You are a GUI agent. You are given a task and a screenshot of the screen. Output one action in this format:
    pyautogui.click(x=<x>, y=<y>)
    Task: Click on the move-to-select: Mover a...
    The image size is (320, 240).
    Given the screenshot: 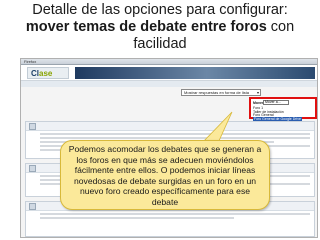 What is the action you would take?
    pyautogui.click(x=276, y=102)
    